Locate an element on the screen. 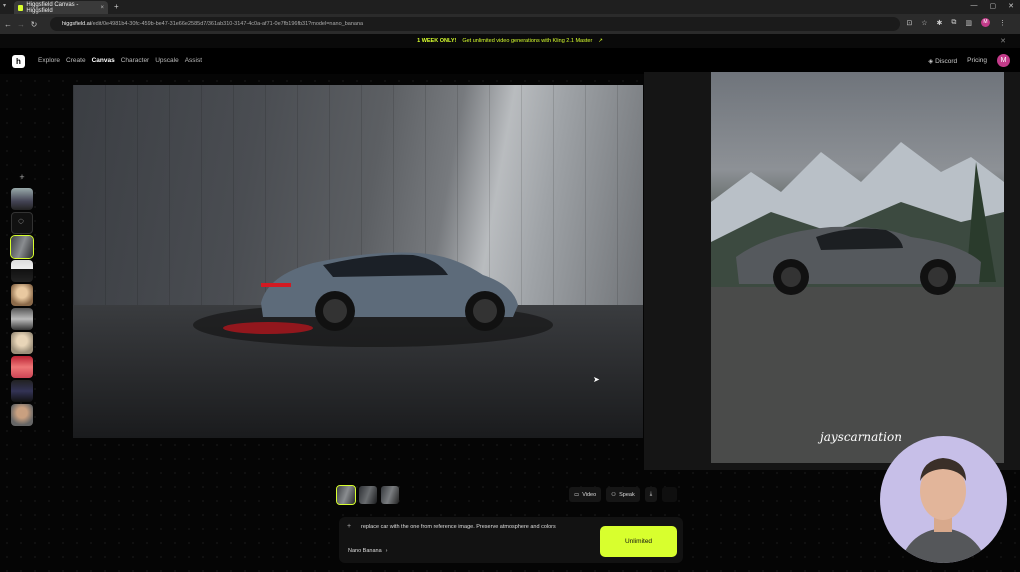  nav-character: Character is located at coordinates (135, 60).